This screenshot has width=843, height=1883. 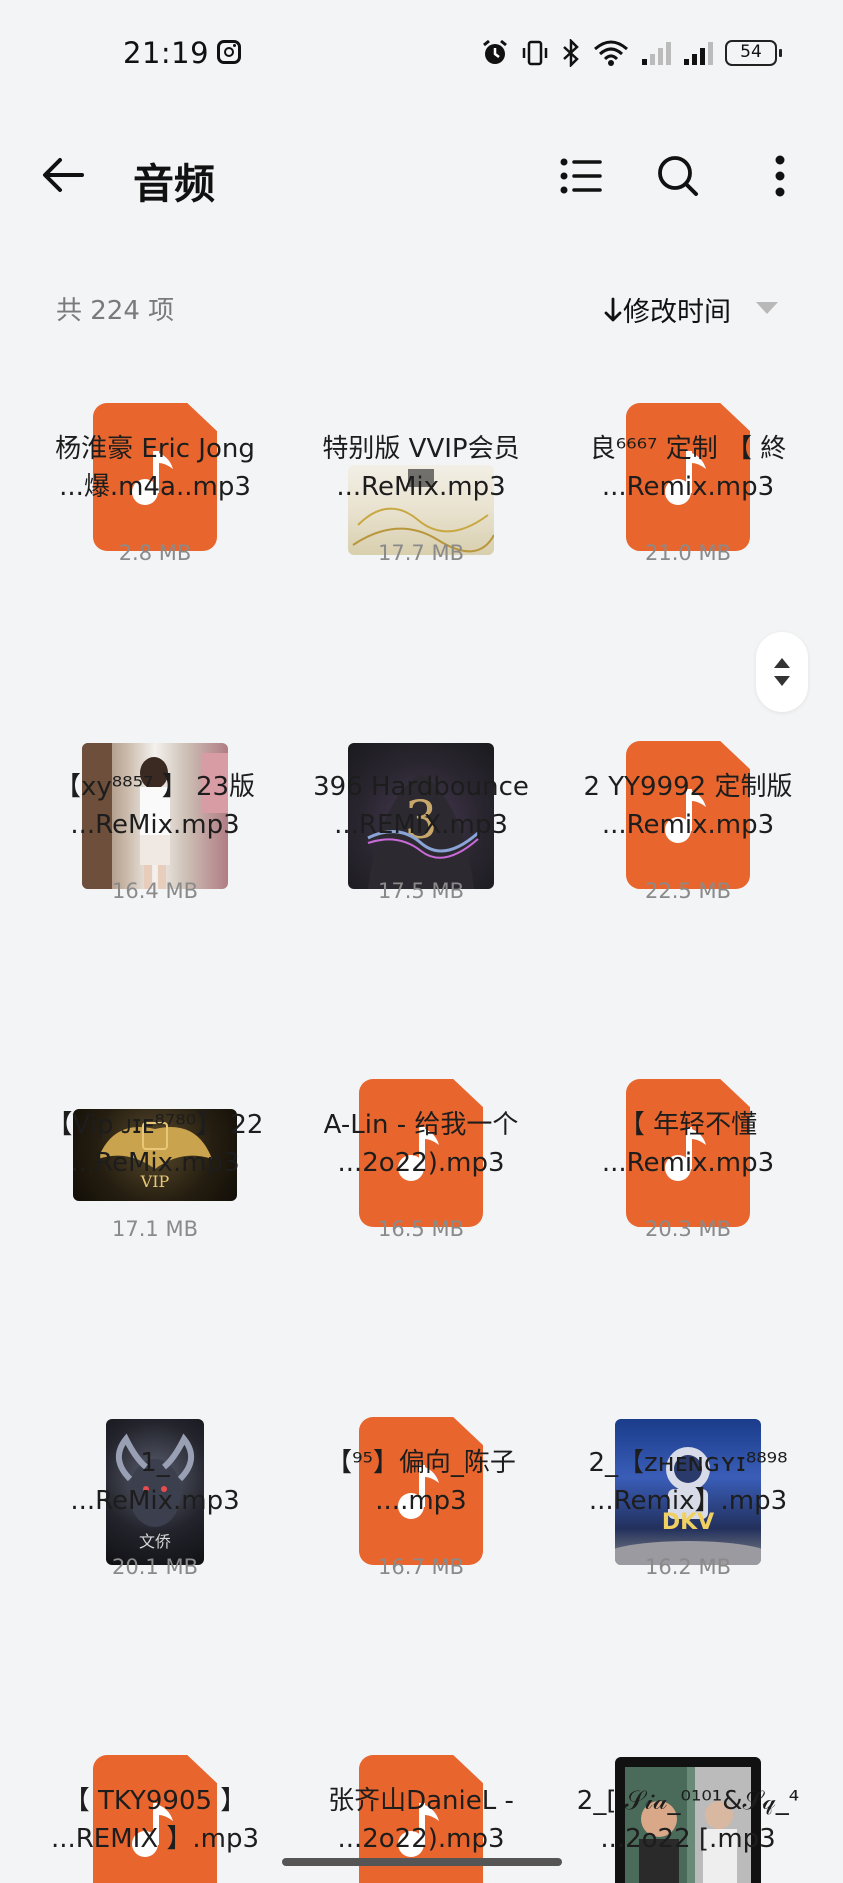 What do you see at coordinates (535, 53) in the screenshot?
I see `vibrate-icon` at bounding box center [535, 53].